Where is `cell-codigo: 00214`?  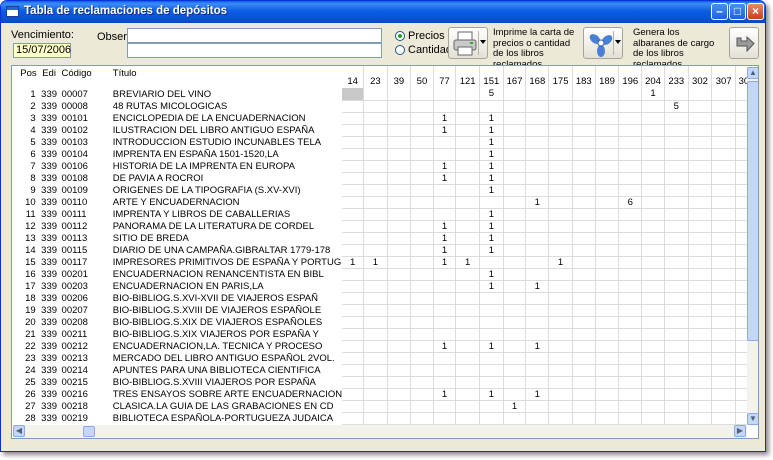
cell-codigo: 00214 is located at coordinates (84, 370).